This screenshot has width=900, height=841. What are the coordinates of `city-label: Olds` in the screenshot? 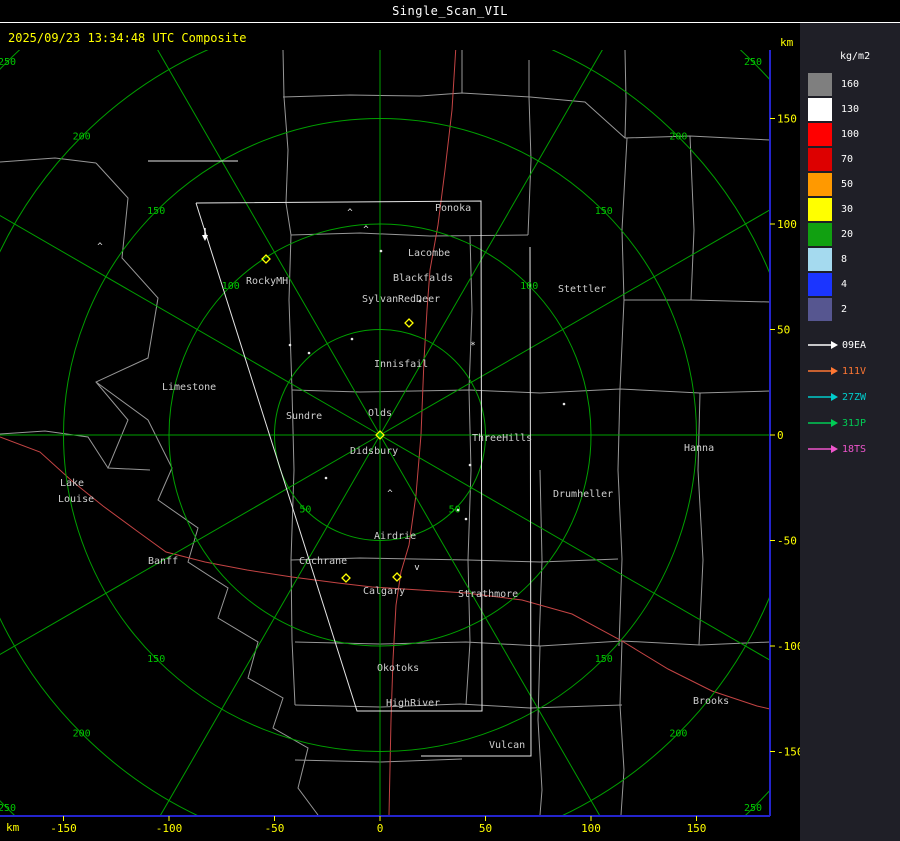 It's located at (380, 413).